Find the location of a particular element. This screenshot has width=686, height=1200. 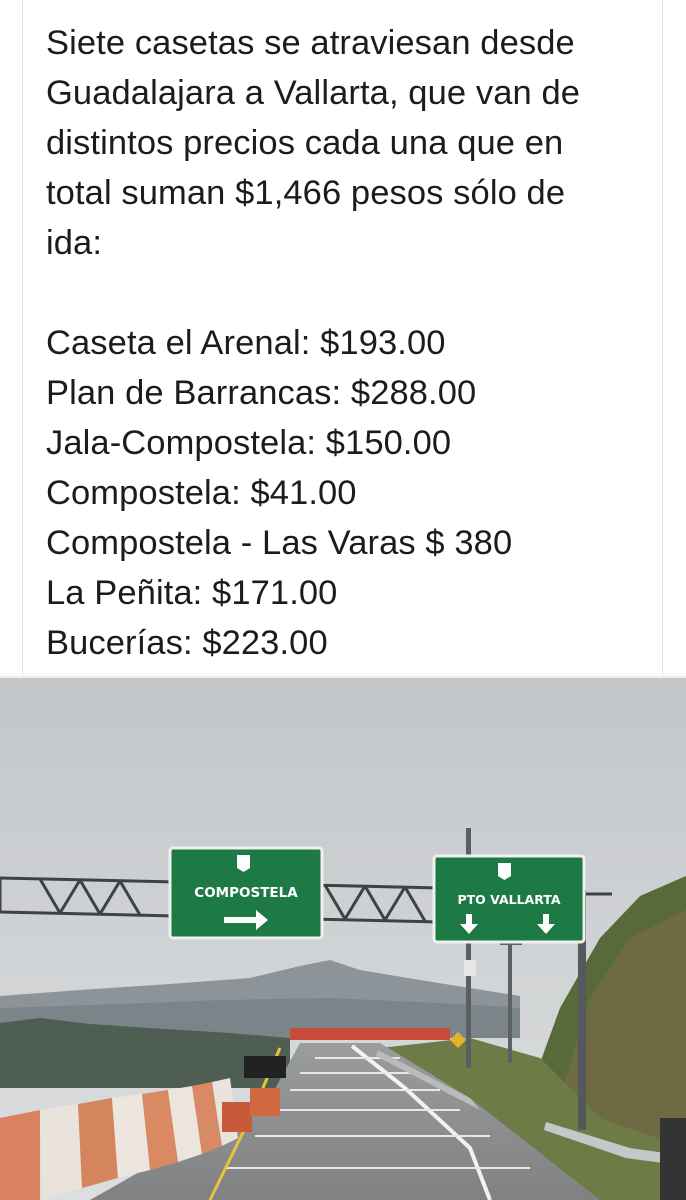

sign-compostela: COMPOSTELA is located at coordinates (246, 893).